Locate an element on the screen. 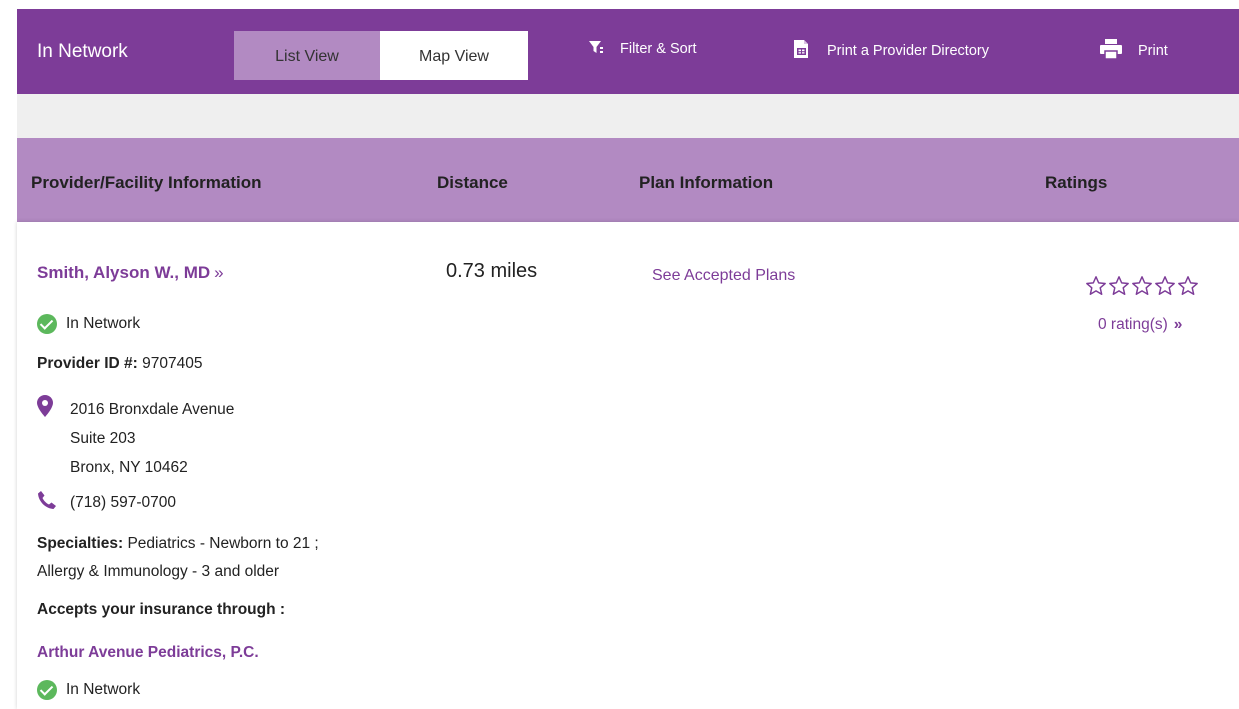 The height and width of the screenshot is (709, 1239). provider-name-arrow: » is located at coordinates (219, 272).